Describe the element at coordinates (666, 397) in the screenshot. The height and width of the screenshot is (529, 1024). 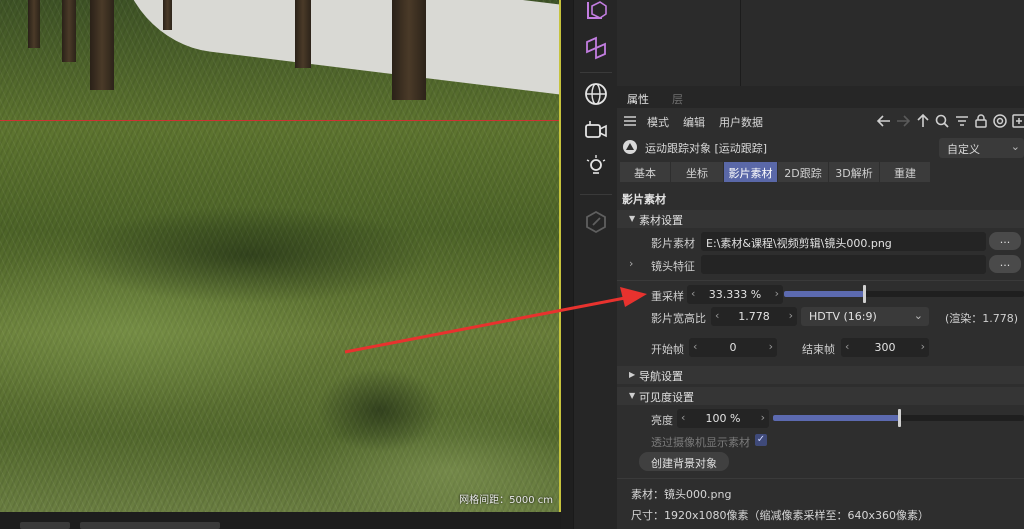
I see `group-label: 可见度设置` at that location.